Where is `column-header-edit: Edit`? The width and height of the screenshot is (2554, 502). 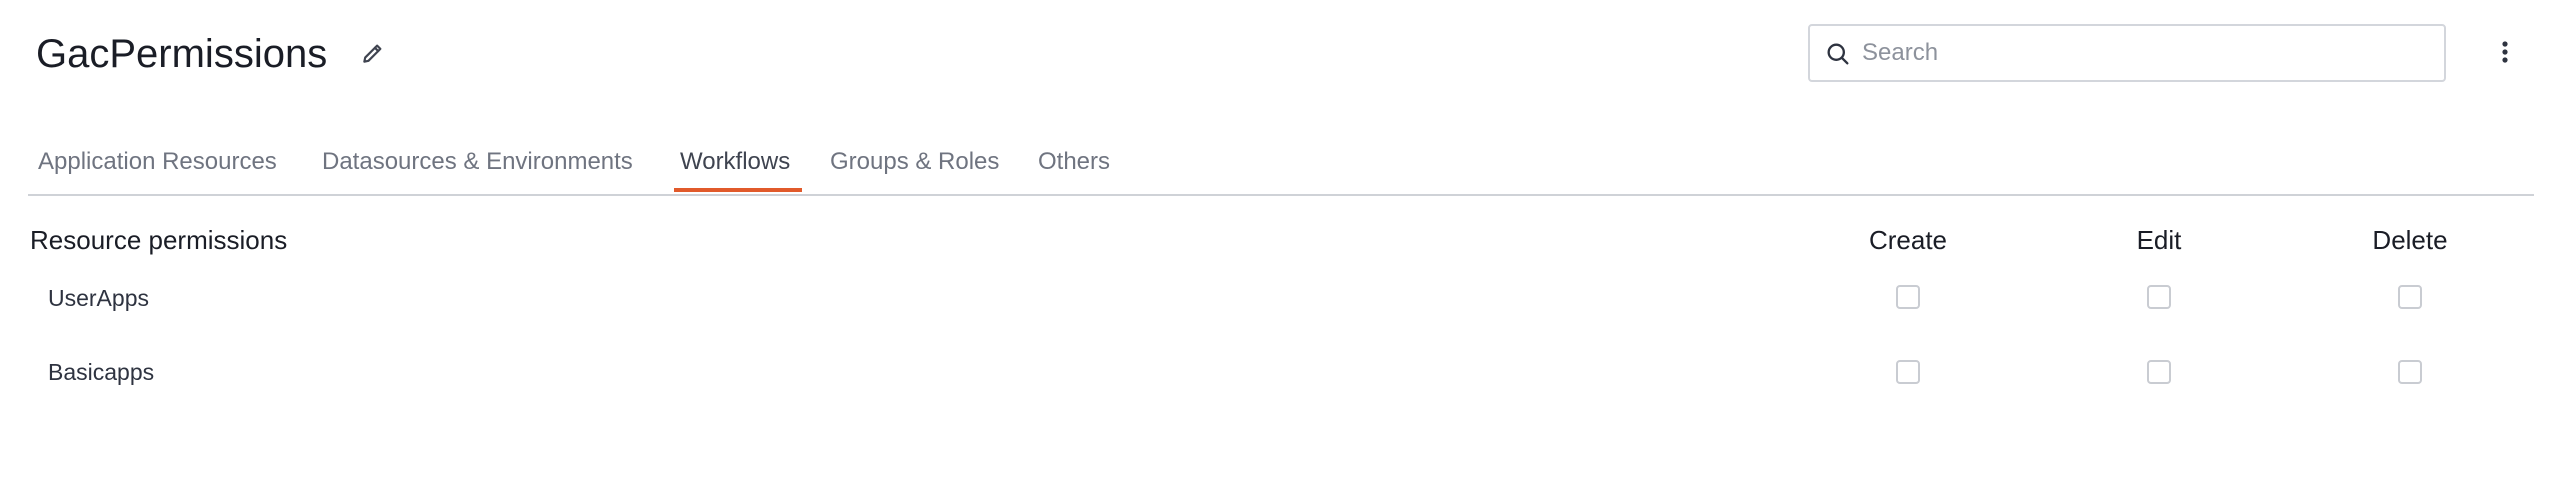 column-header-edit: Edit is located at coordinates (2159, 240).